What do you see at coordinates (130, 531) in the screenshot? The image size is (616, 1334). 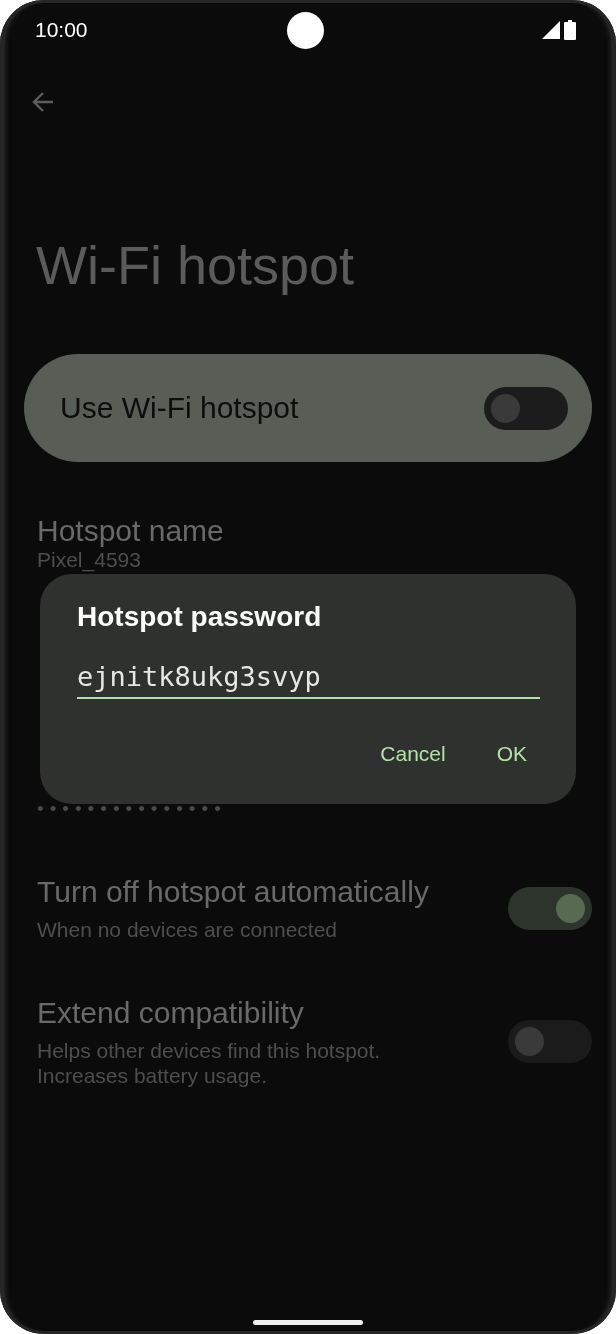 I see `setting-title: Hotspot name` at bounding box center [130, 531].